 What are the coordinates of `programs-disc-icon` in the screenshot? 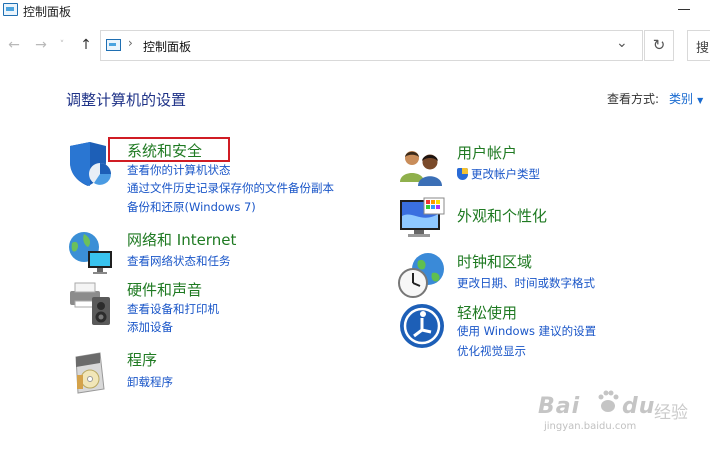 It's located at (90, 373).